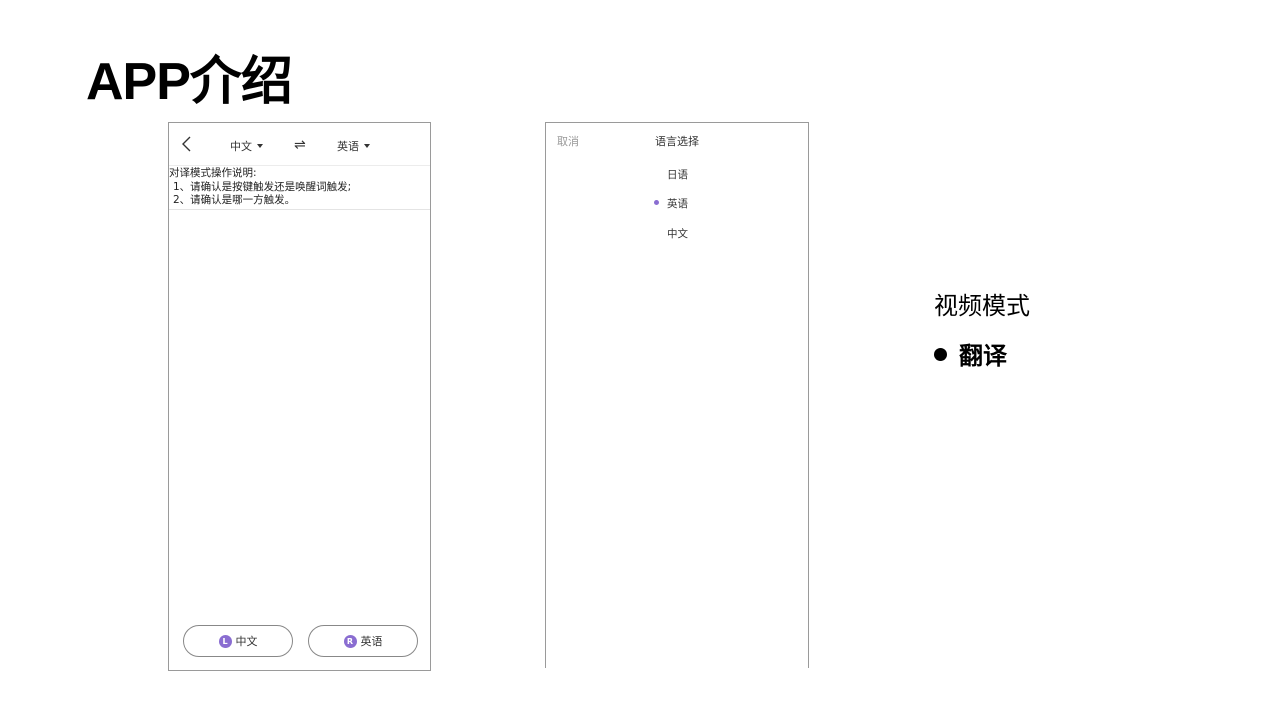  What do you see at coordinates (677, 174) in the screenshot?
I see `language-option: 日语` at bounding box center [677, 174].